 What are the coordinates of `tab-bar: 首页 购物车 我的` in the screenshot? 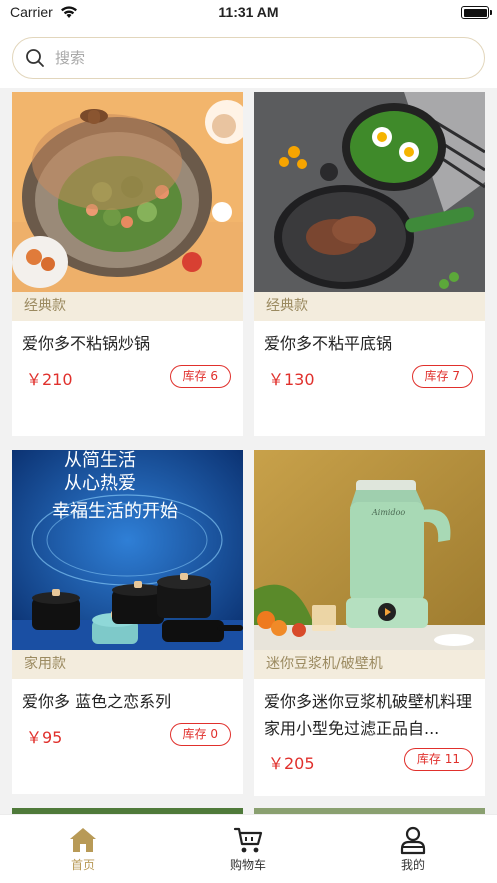 It's located at (248, 848).